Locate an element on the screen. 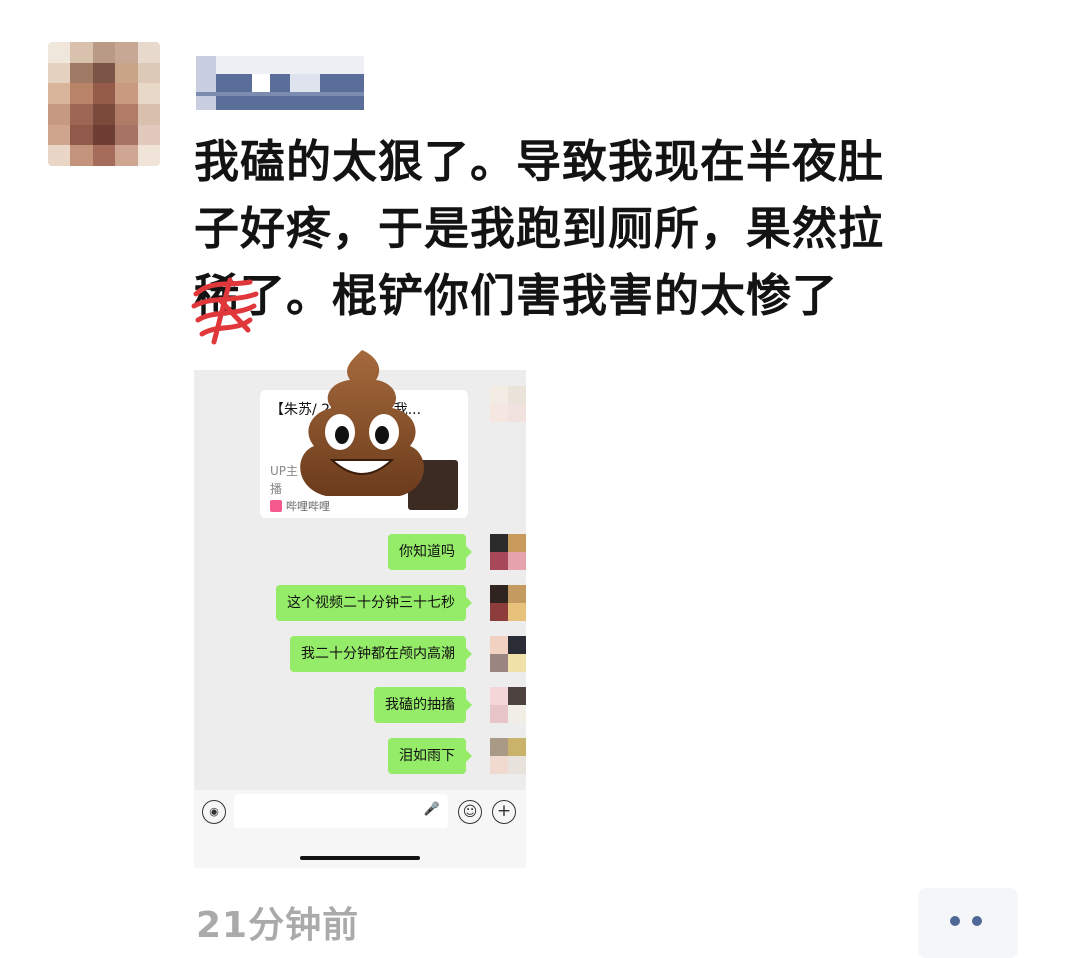 This screenshot has height=958, width=1067. avatar is located at coordinates (104, 104).